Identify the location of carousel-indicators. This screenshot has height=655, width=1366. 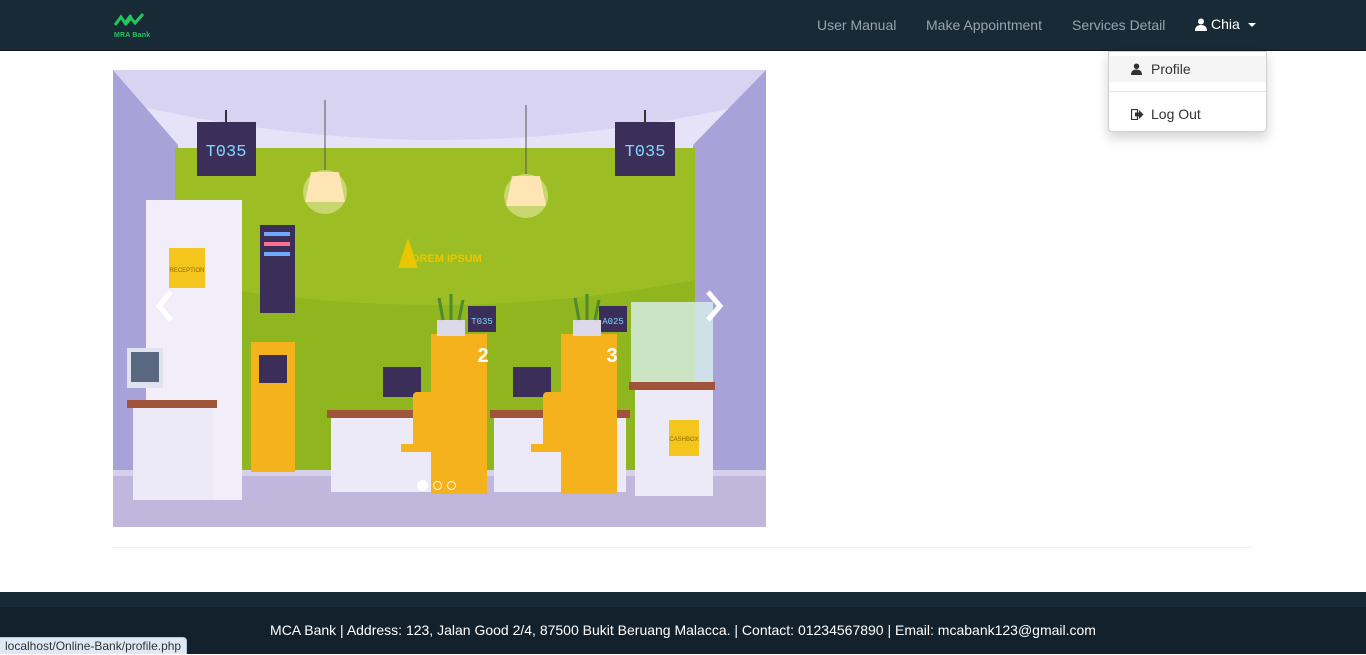
(436, 485).